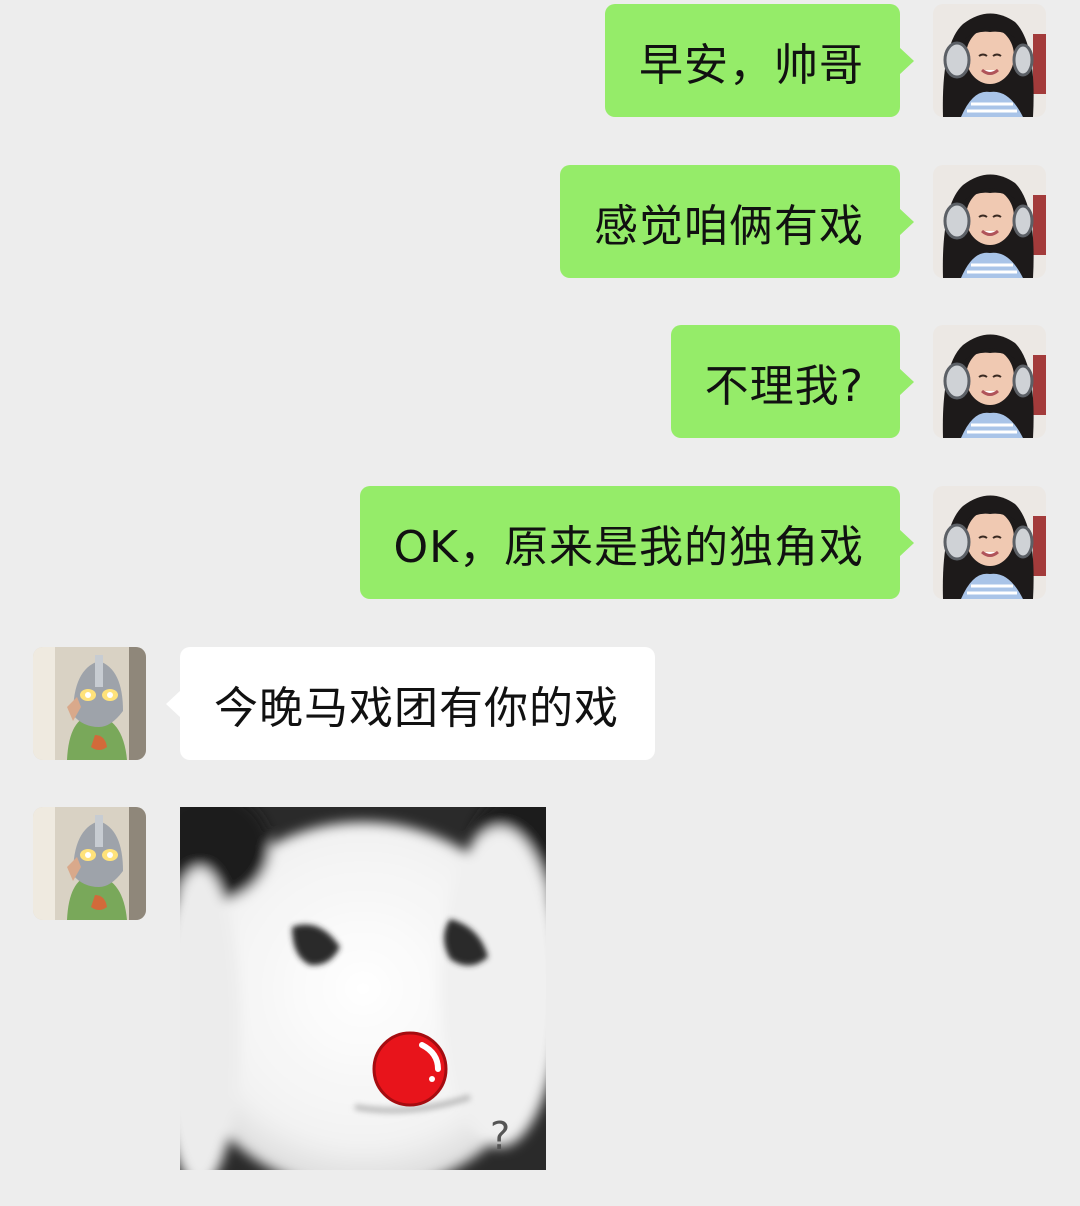 The image size is (1080, 1206). I want to click on message-bubble-received: 今晚马戏团有你的戏, so click(410, 703).